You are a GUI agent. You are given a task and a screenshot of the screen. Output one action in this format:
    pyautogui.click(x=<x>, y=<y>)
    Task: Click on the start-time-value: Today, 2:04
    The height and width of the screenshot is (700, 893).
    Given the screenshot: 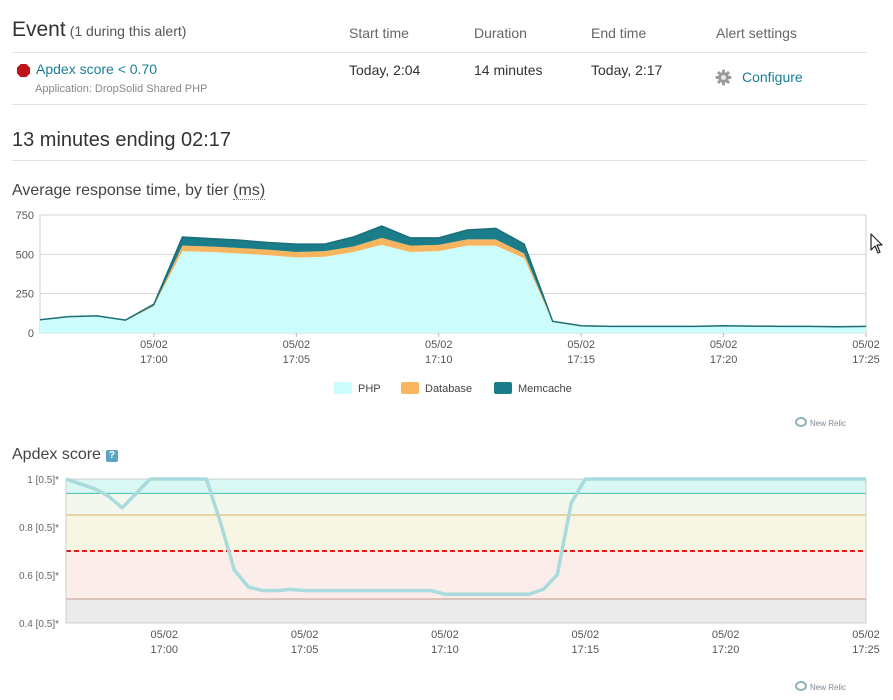 What is the action you would take?
    pyautogui.click(x=385, y=70)
    